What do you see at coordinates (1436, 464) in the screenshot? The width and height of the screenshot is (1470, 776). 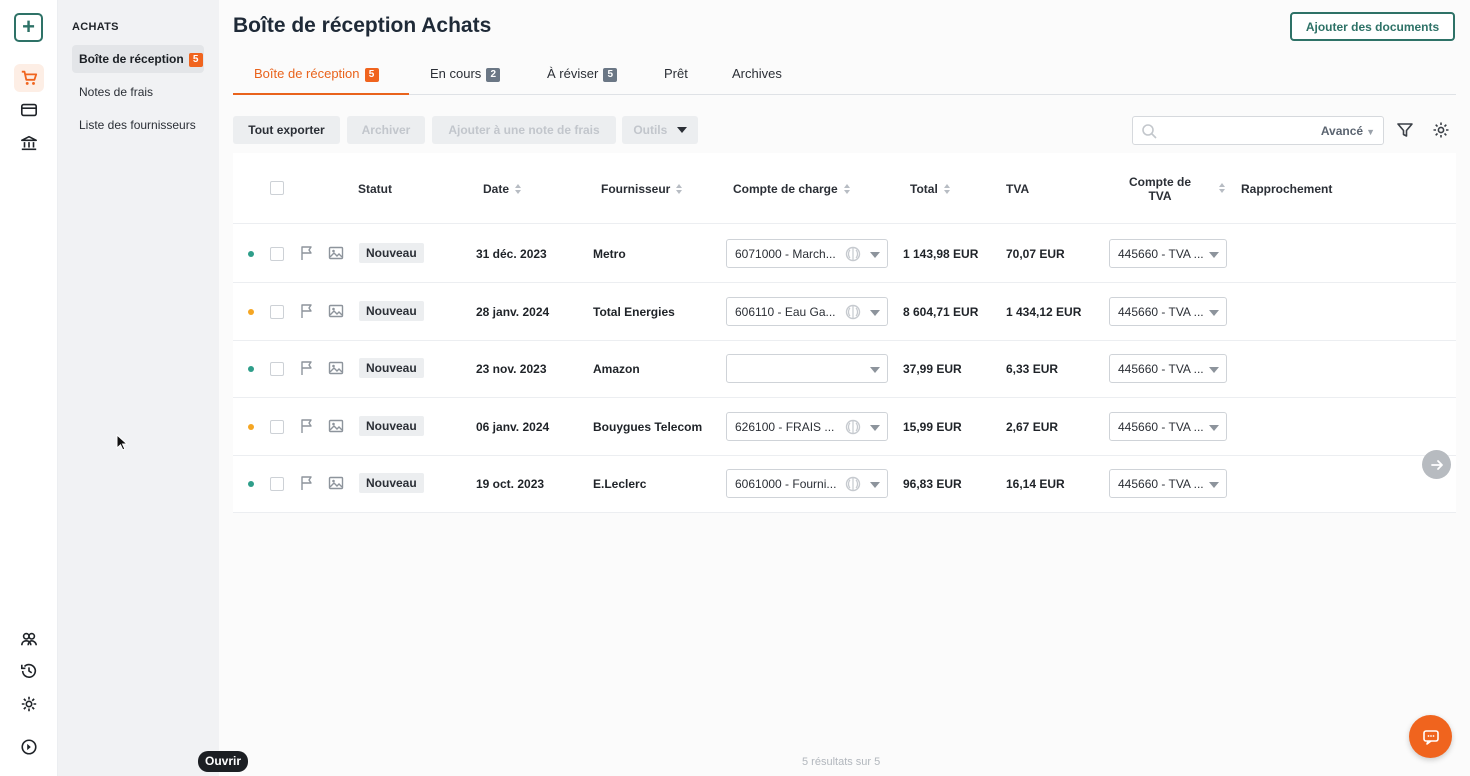 I see `scroll-right-button` at bounding box center [1436, 464].